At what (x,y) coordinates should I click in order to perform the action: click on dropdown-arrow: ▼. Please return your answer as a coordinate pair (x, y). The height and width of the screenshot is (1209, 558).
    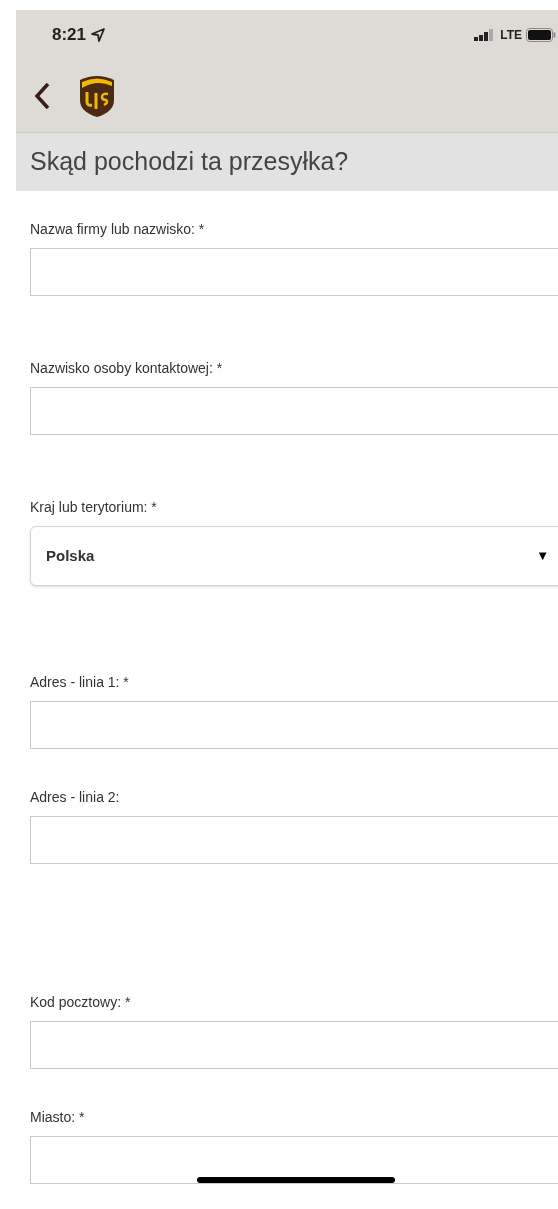
    Looking at the image, I should click on (542, 556).